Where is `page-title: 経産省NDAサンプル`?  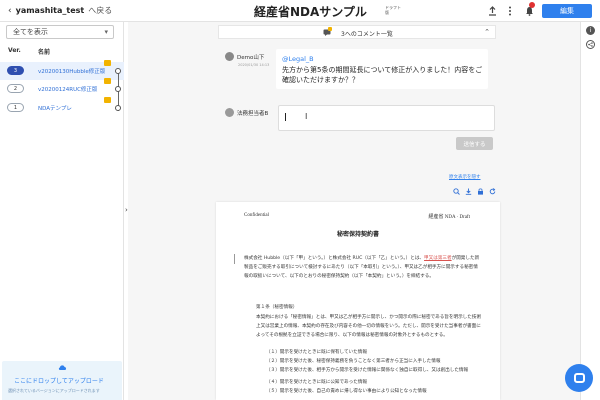 page-title: 経産省NDAサンプル is located at coordinates (310, 12).